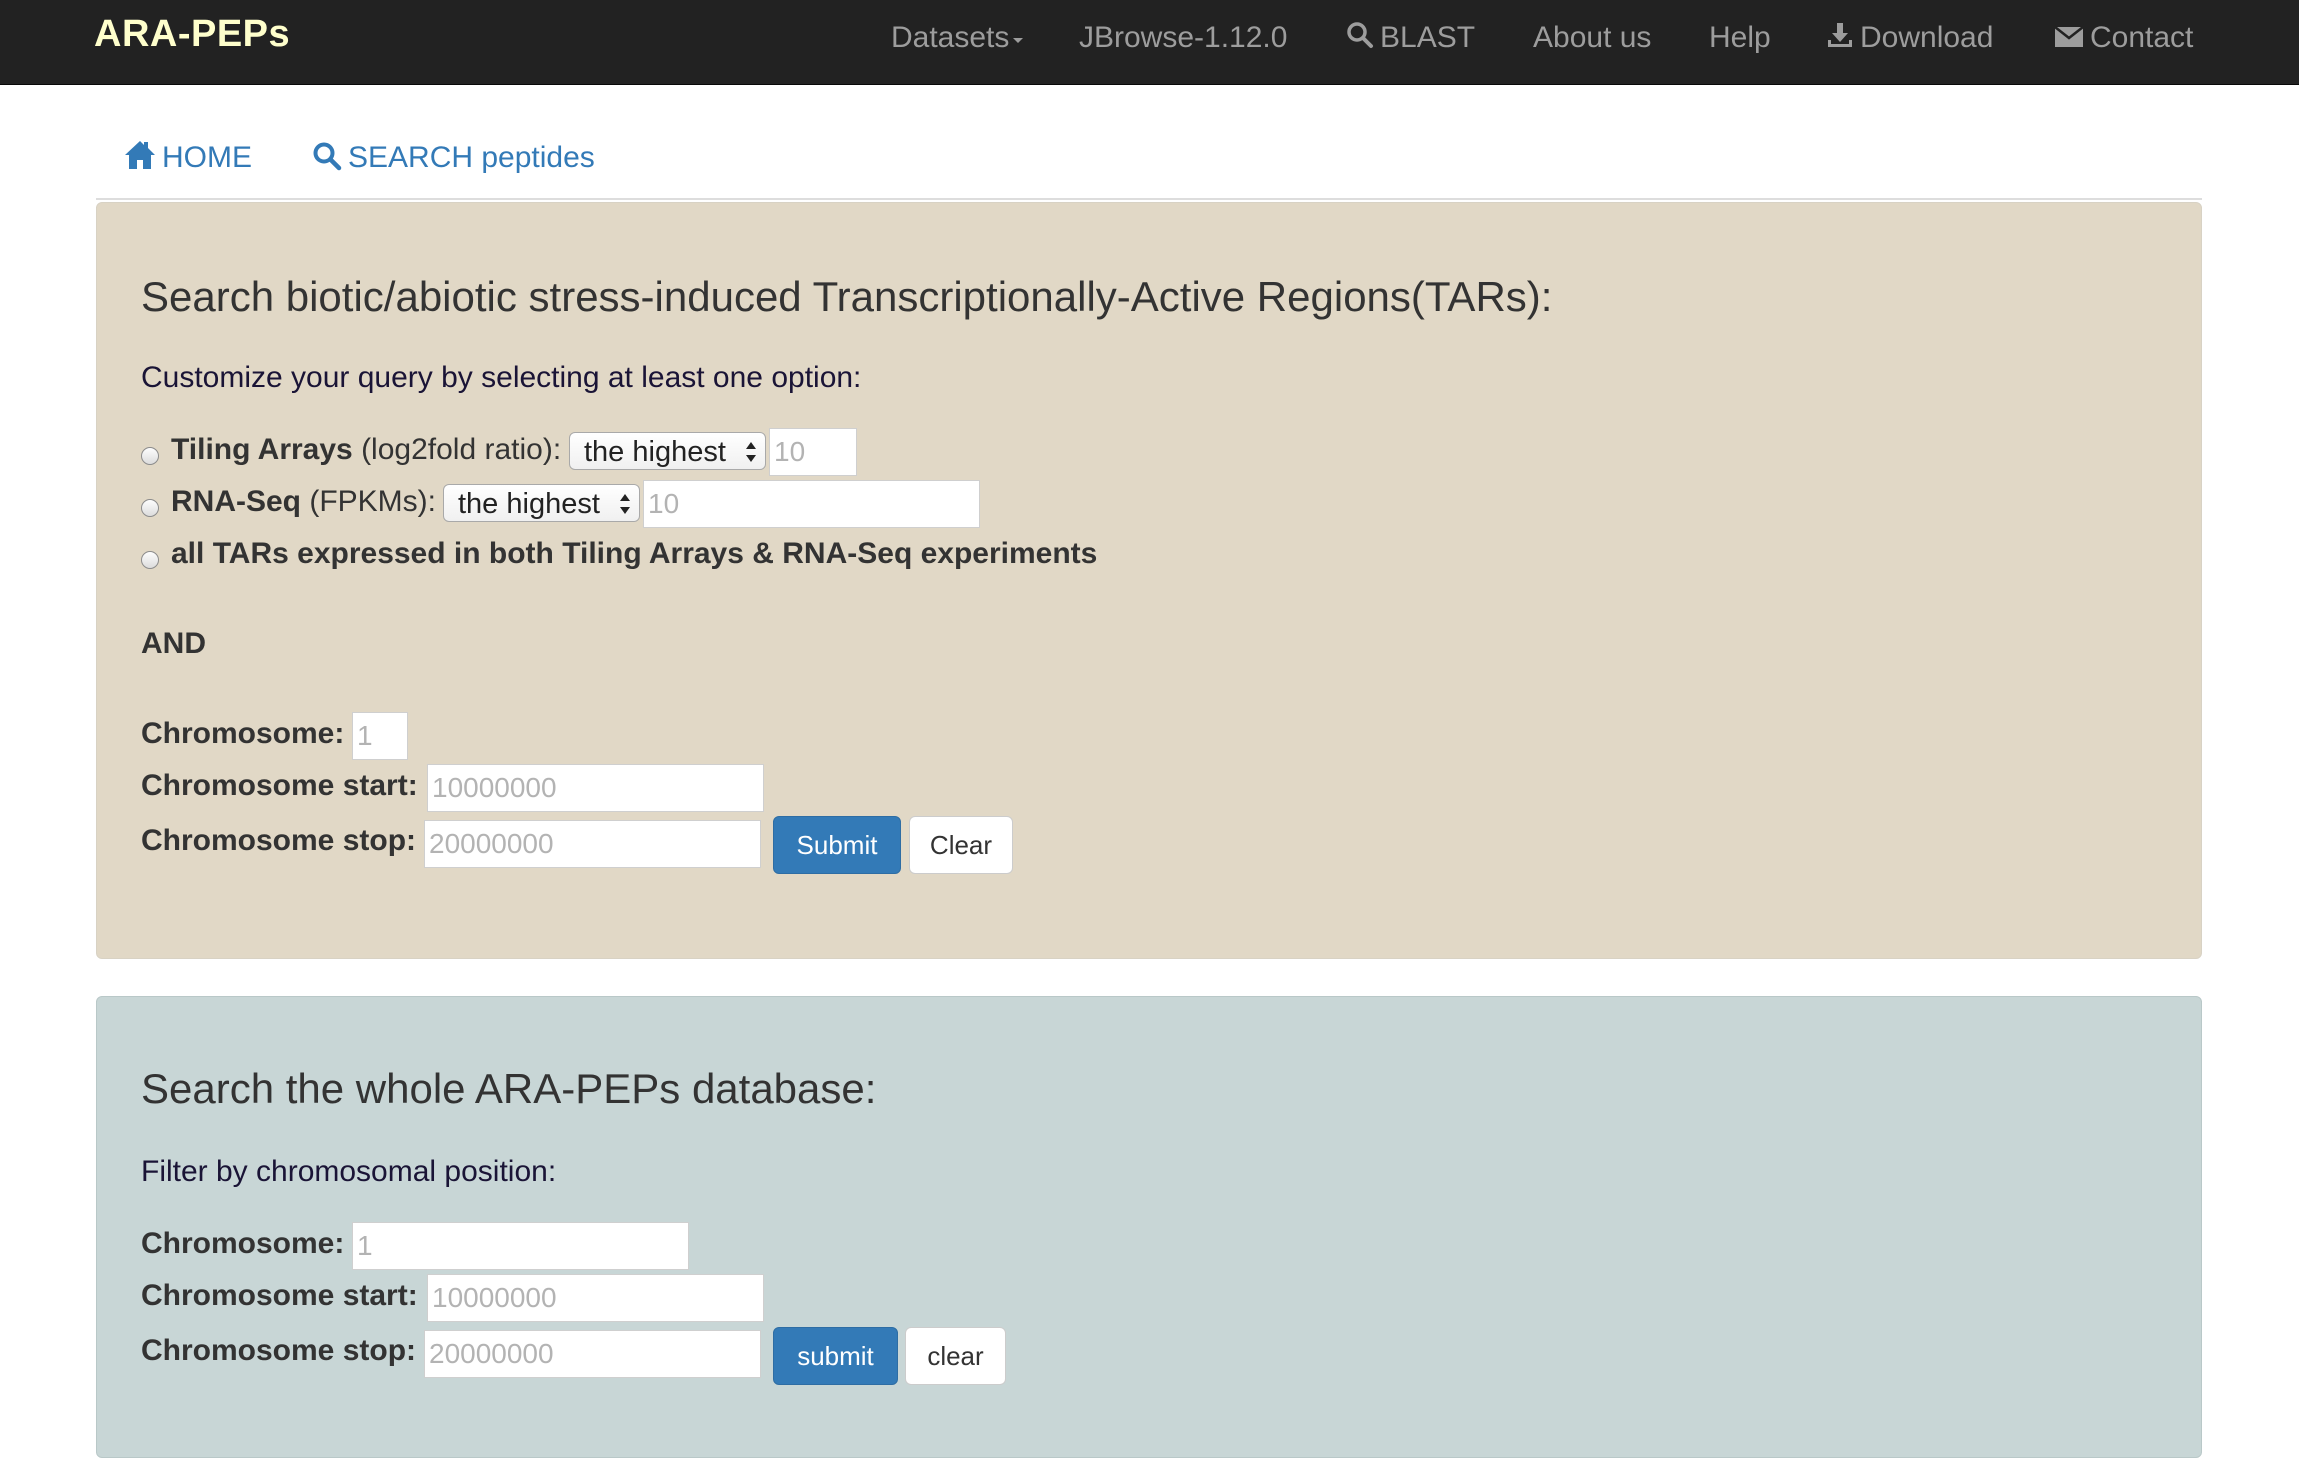 Image resolution: width=2299 pixels, height=1458 pixels. I want to click on tiling-arrays-select: the highest, so click(667, 451).